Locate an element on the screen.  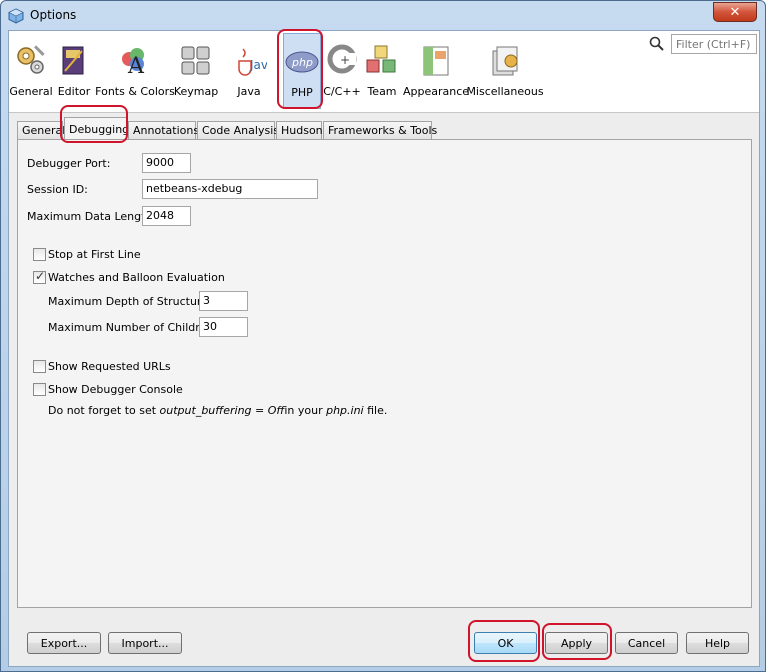
watches-balloon-checkbox is located at coordinates (39, 276).